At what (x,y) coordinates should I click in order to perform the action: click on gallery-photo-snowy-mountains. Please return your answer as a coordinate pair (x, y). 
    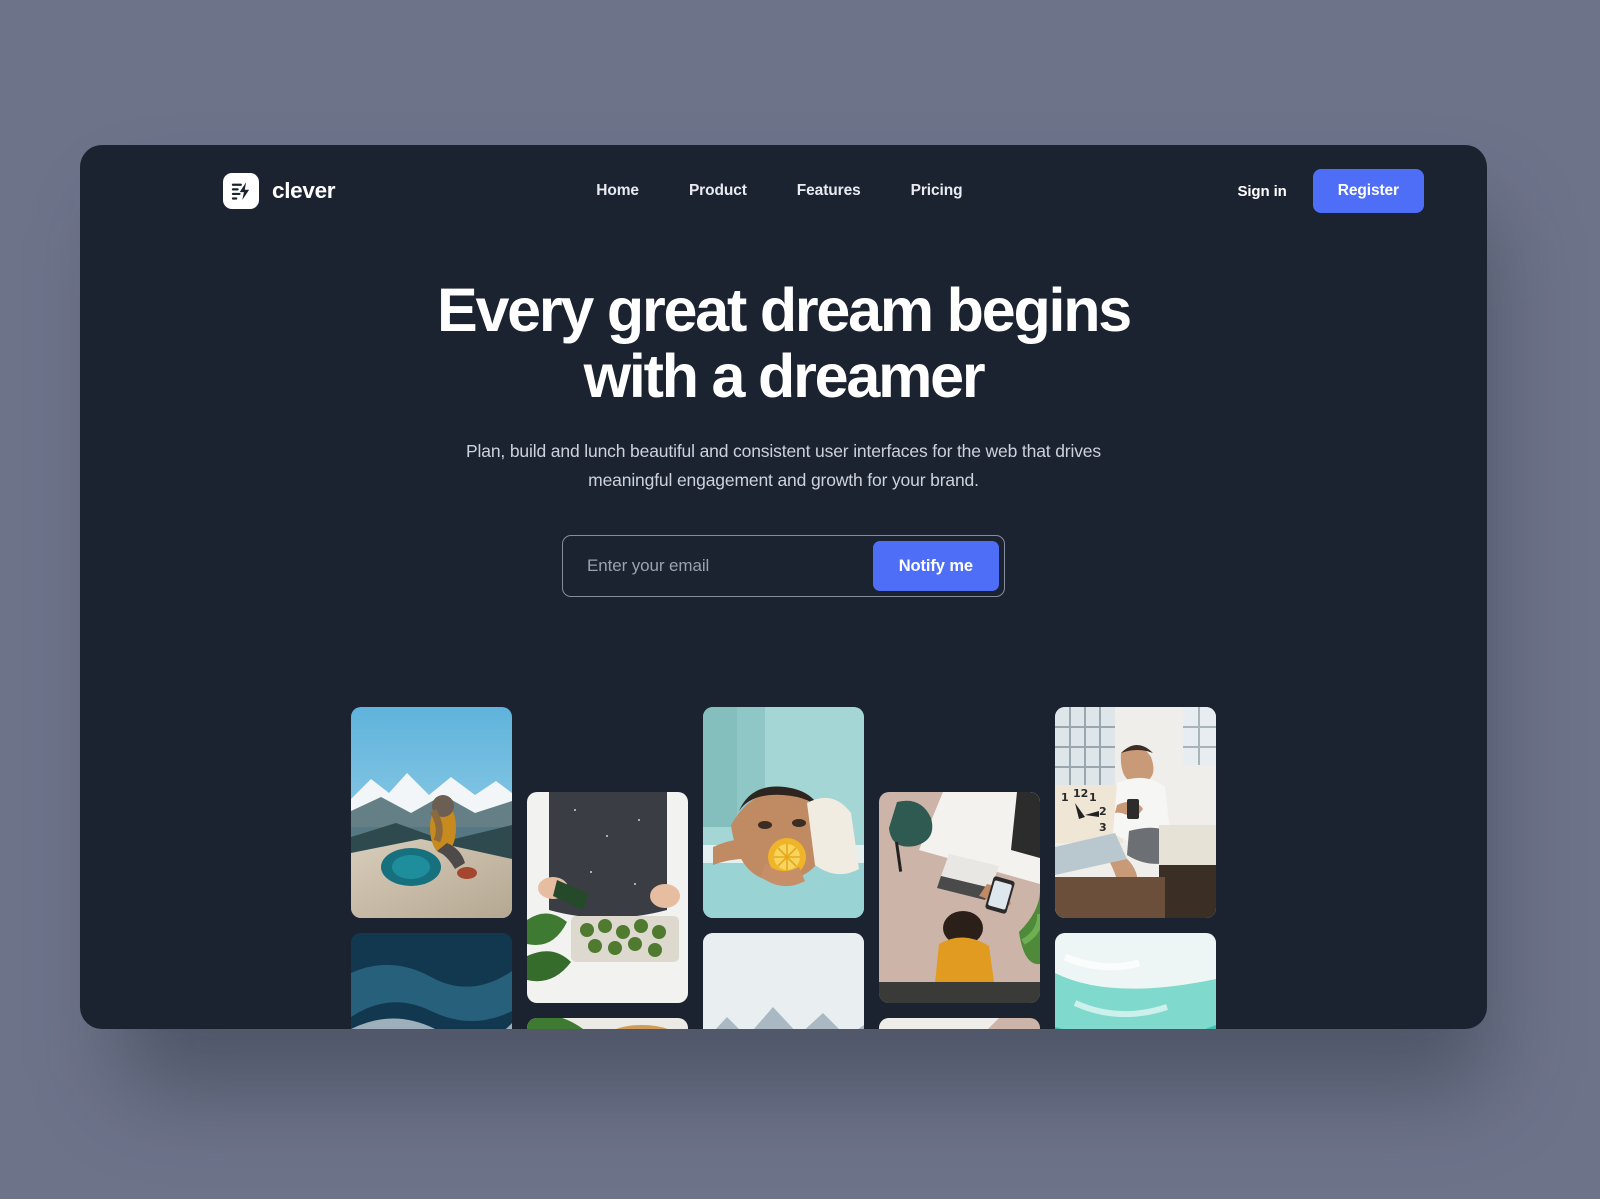
    Looking at the image, I should click on (783, 981).